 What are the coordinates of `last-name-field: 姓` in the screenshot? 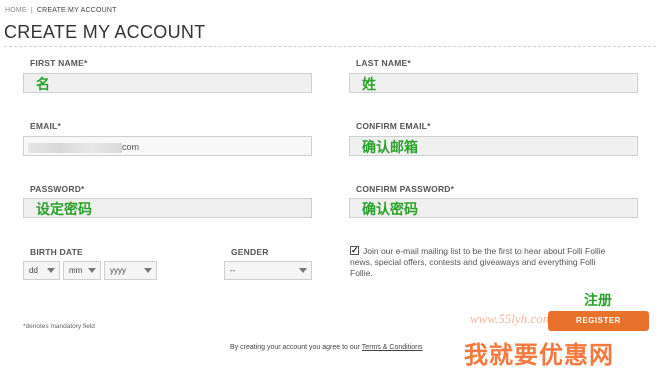 It's located at (493, 83).